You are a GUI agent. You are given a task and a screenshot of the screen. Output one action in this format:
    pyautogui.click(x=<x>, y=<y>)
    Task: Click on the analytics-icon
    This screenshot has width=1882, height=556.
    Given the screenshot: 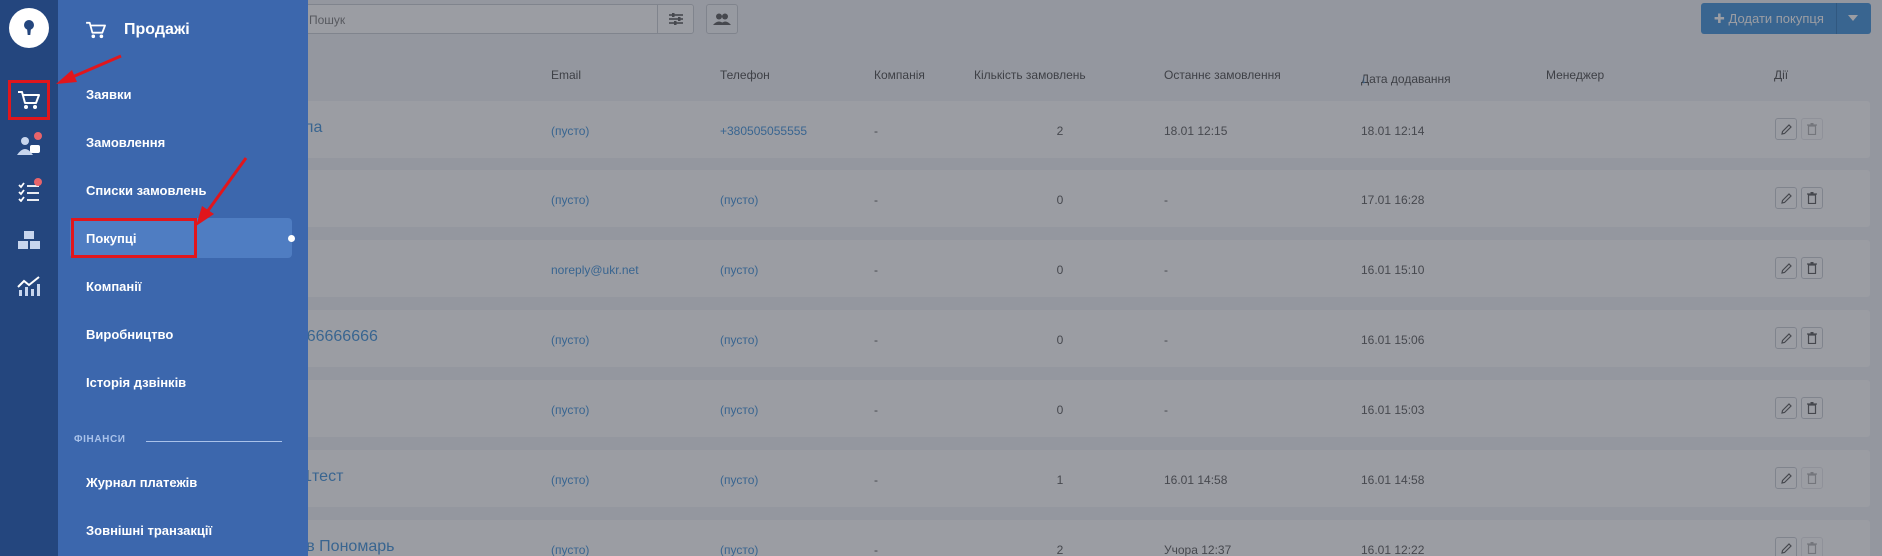 What is the action you would take?
    pyautogui.click(x=28, y=286)
    